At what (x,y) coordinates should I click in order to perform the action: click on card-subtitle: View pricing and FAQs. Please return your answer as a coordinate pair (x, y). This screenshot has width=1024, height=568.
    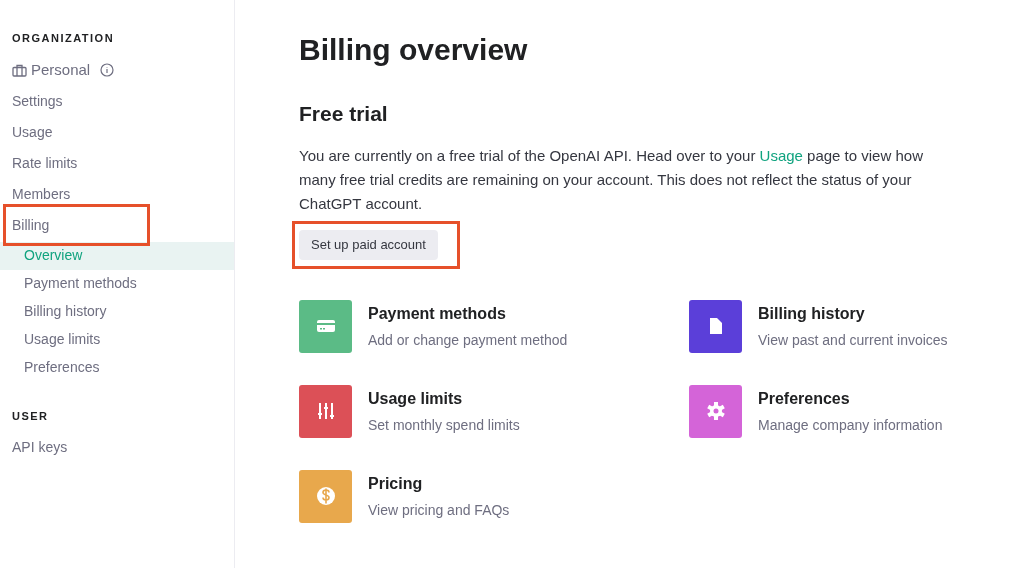
    Looking at the image, I should click on (439, 510).